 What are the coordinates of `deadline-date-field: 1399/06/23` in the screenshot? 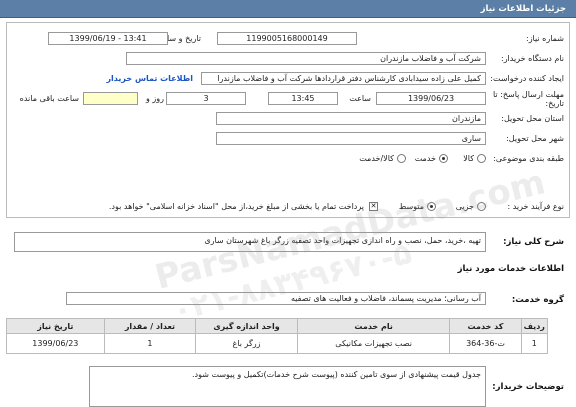 It's located at (431, 98).